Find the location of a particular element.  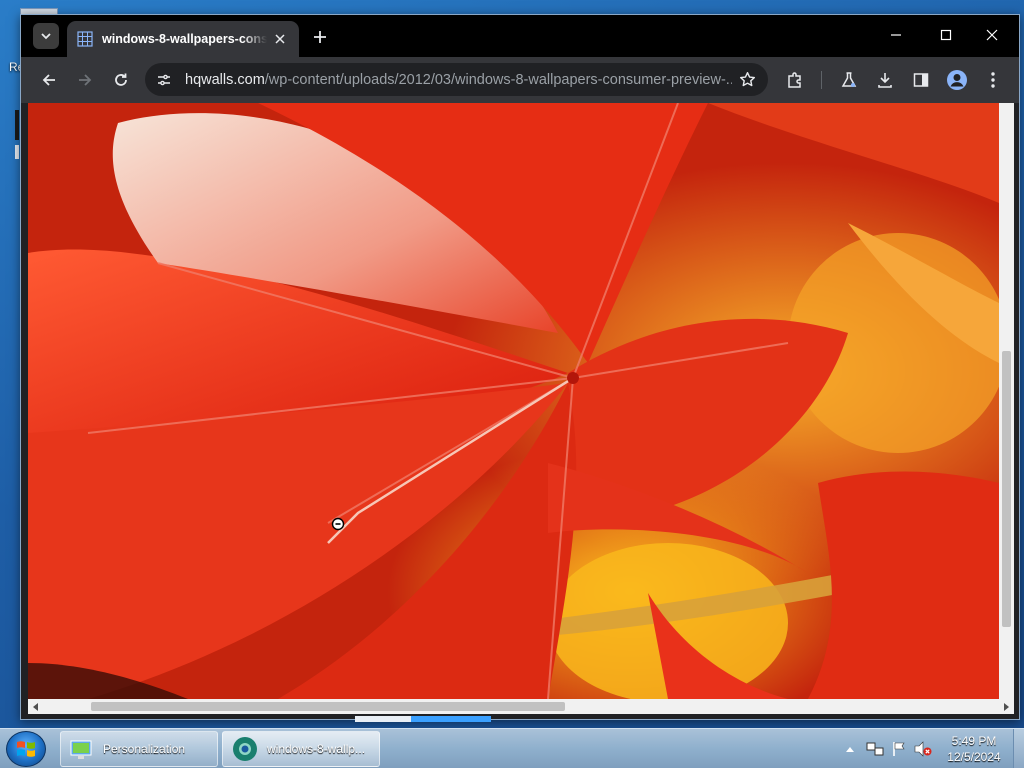

chrome-icon is located at coordinates (245, 749).